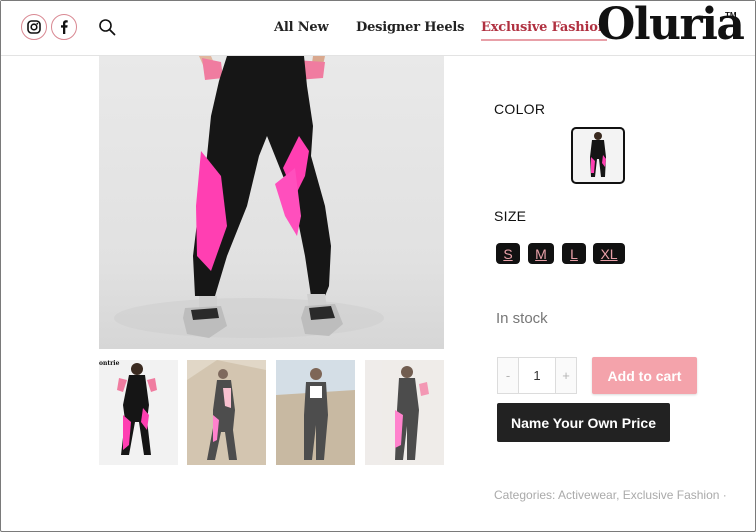 The height and width of the screenshot is (532, 756). What do you see at coordinates (566, 375) in the screenshot?
I see `quantity-increase-button: +` at bounding box center [566, 375].